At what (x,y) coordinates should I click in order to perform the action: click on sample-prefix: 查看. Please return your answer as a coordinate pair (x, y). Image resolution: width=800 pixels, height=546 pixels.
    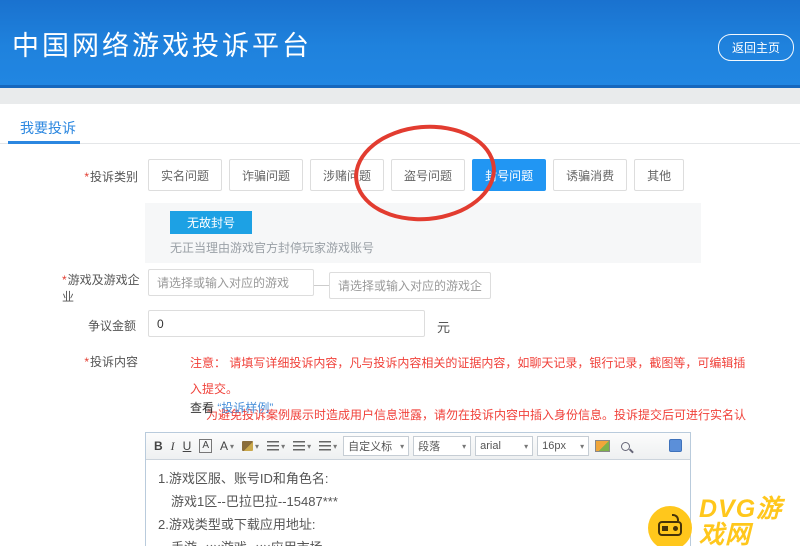
    Looking at the image, I should click on (204, 408).